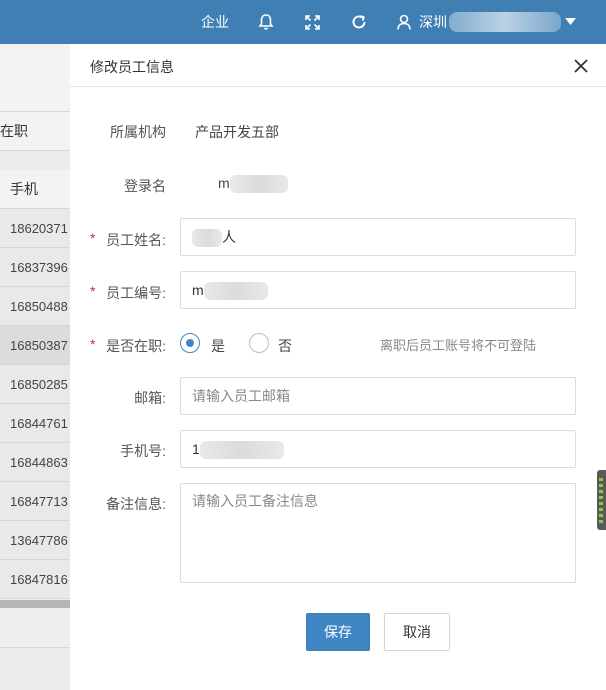  What do you see at coordinates (285, 346) in the screenshot?
I see `active-no-label: 否` at bounding box center [285, 346].